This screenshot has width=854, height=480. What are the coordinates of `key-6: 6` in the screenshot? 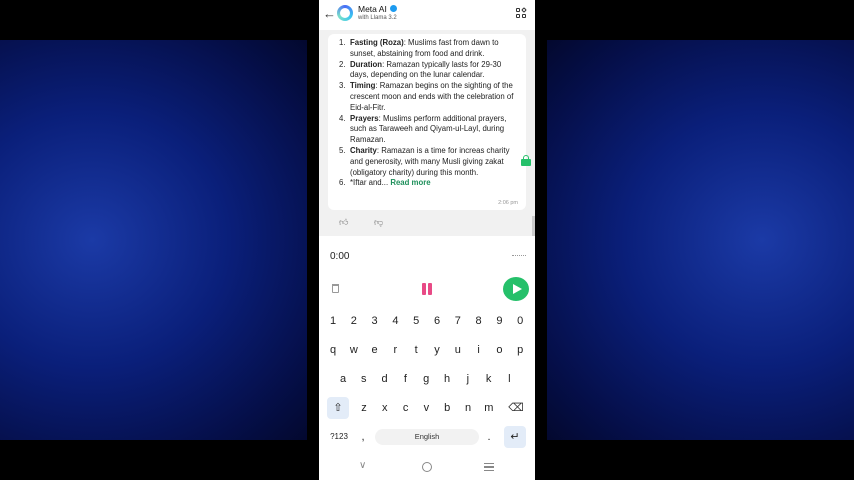 It's located at (437, 321).